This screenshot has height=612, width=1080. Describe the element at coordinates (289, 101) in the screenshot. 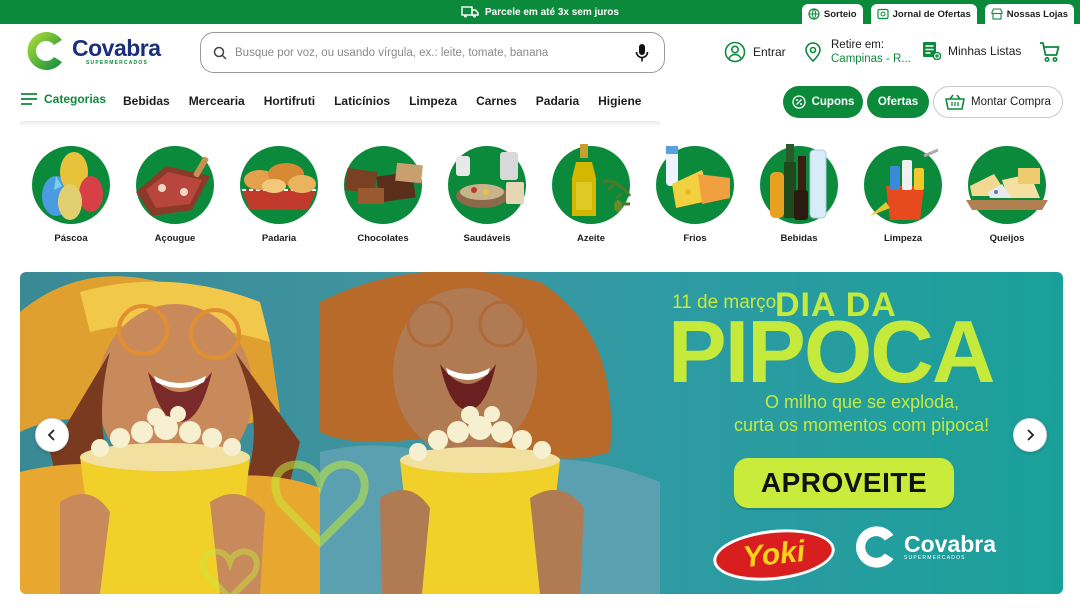

I see `nav-link-hortifruti: Hortifruti` at that location.